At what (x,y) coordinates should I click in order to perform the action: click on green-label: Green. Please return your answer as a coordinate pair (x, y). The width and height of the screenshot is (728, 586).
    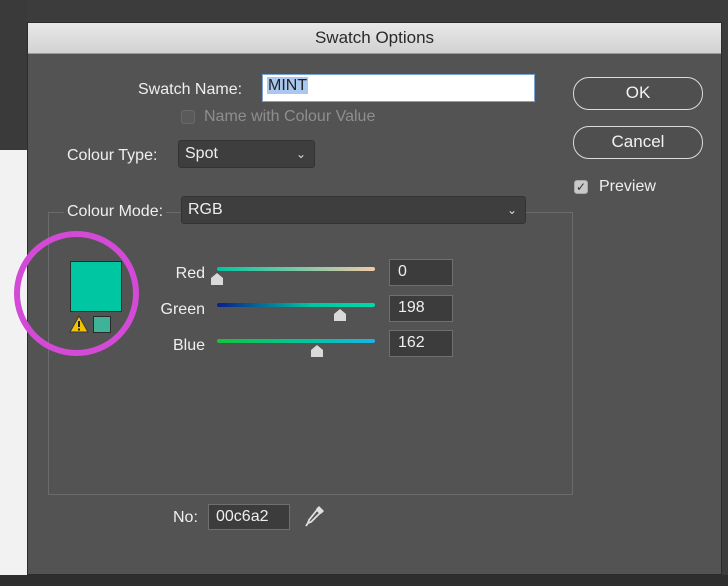
    Looking at the image, I should click on (182, 309).